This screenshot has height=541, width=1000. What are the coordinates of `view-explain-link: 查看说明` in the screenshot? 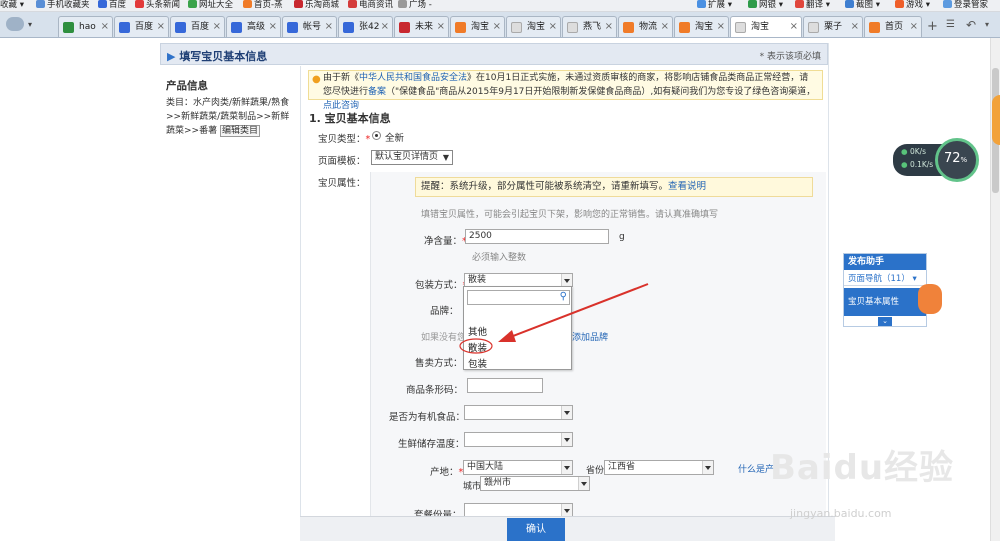 It's located at (687, 186).